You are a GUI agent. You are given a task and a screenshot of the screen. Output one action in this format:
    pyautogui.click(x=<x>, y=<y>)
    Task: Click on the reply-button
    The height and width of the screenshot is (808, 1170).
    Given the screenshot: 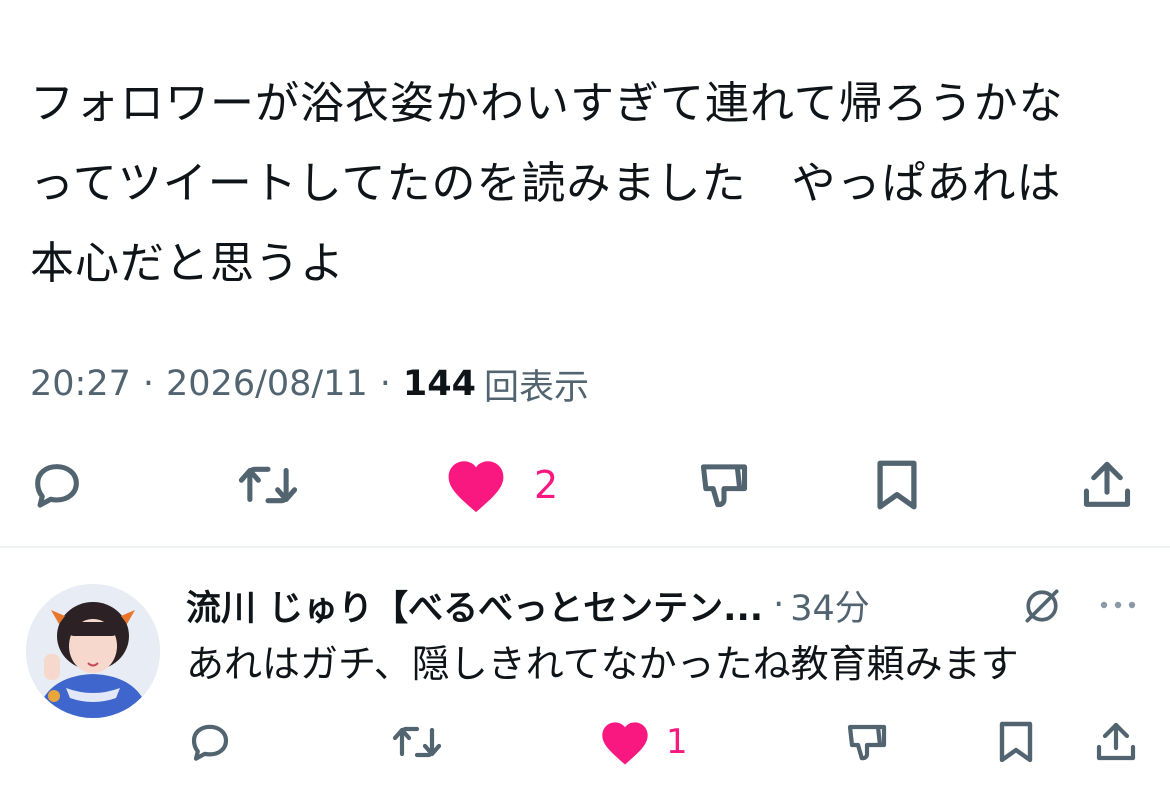 What is the action you would take?
    pyautogui.click(x=57, y=485)
    